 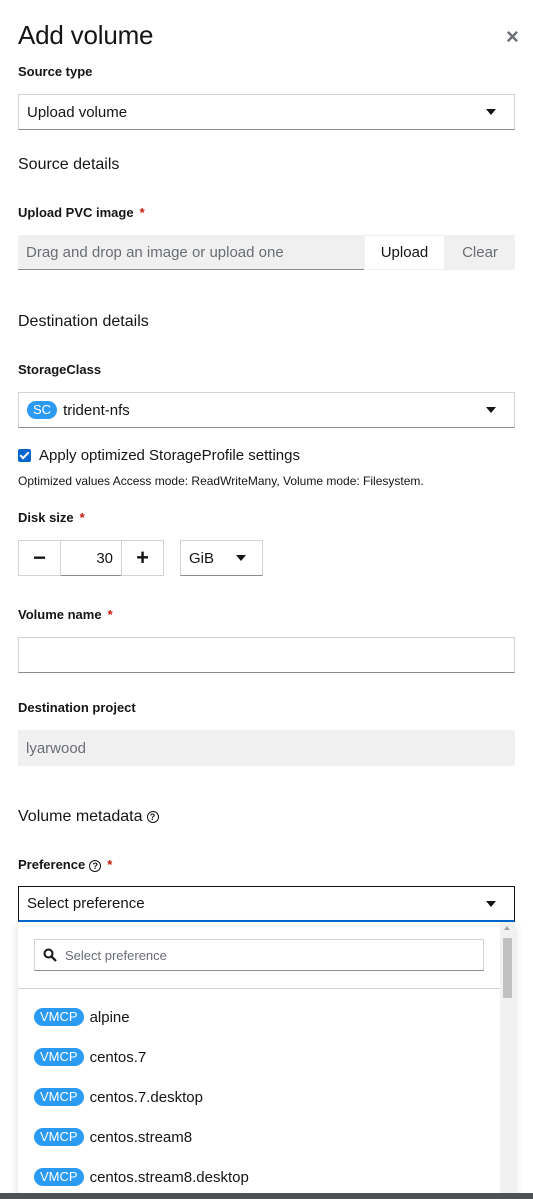 I want to click on storage-class-select: SC trident-nfs, so click(x=266, y=410).